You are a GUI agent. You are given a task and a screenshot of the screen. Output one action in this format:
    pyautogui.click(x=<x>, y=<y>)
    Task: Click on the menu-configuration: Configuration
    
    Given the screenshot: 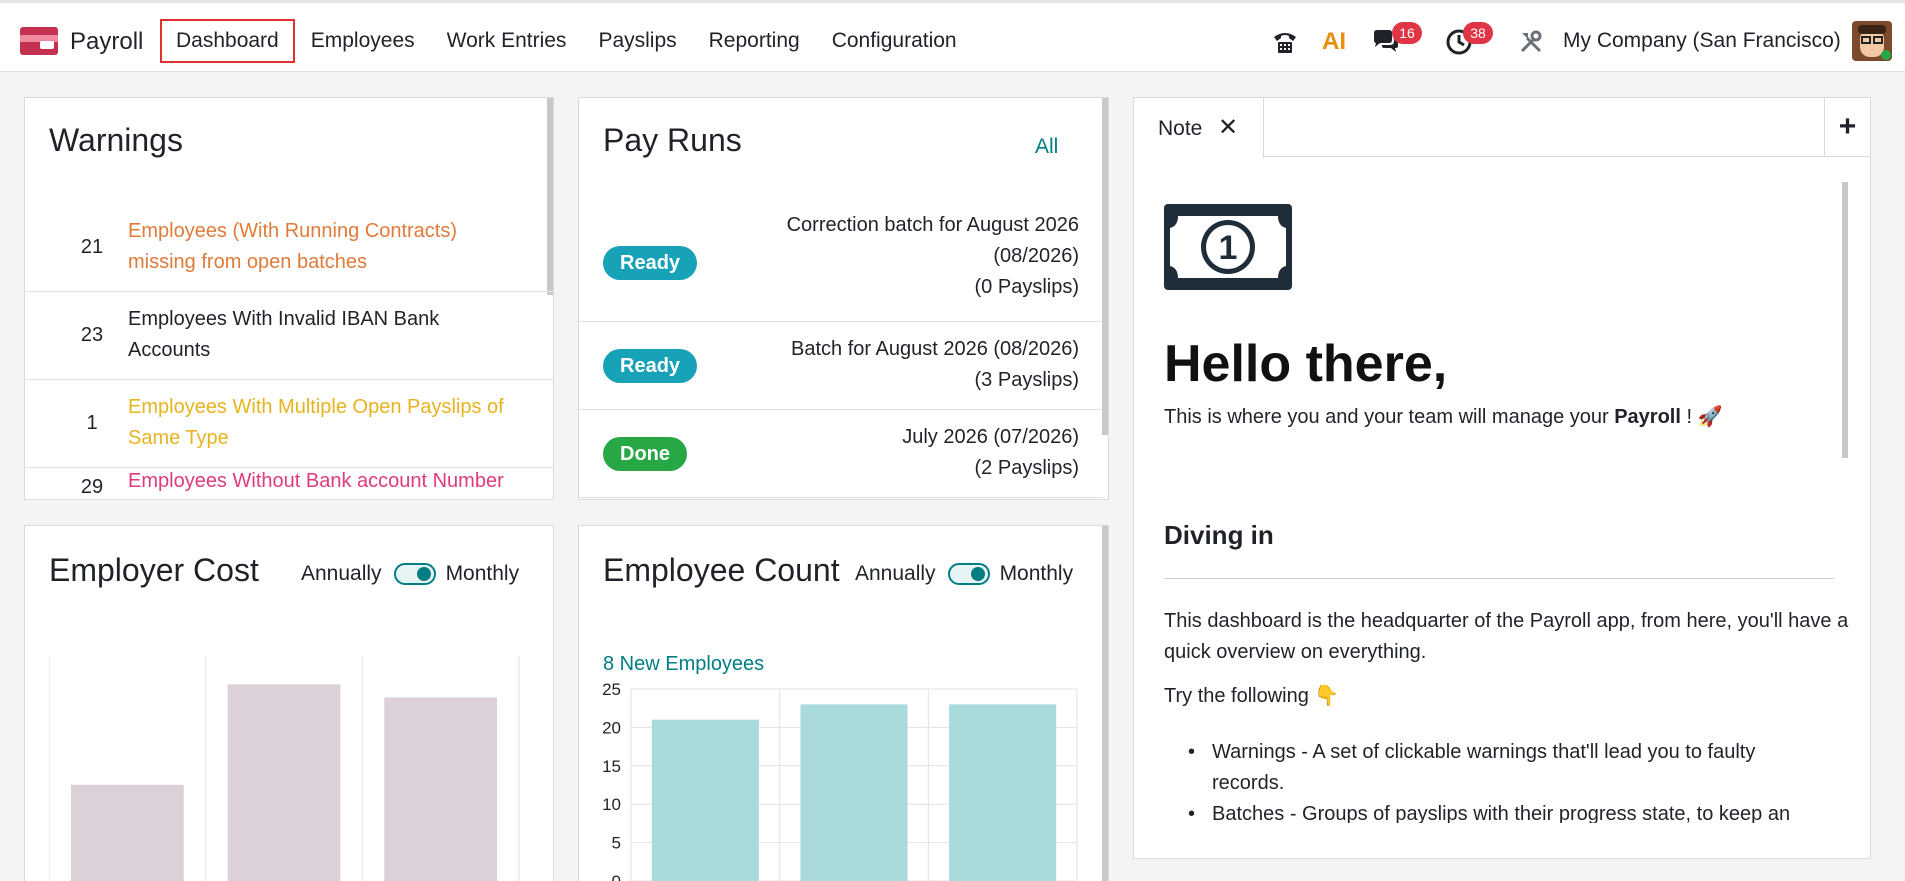 What is the action you would take?
    pyautogui.click(x=894, y=41)
    